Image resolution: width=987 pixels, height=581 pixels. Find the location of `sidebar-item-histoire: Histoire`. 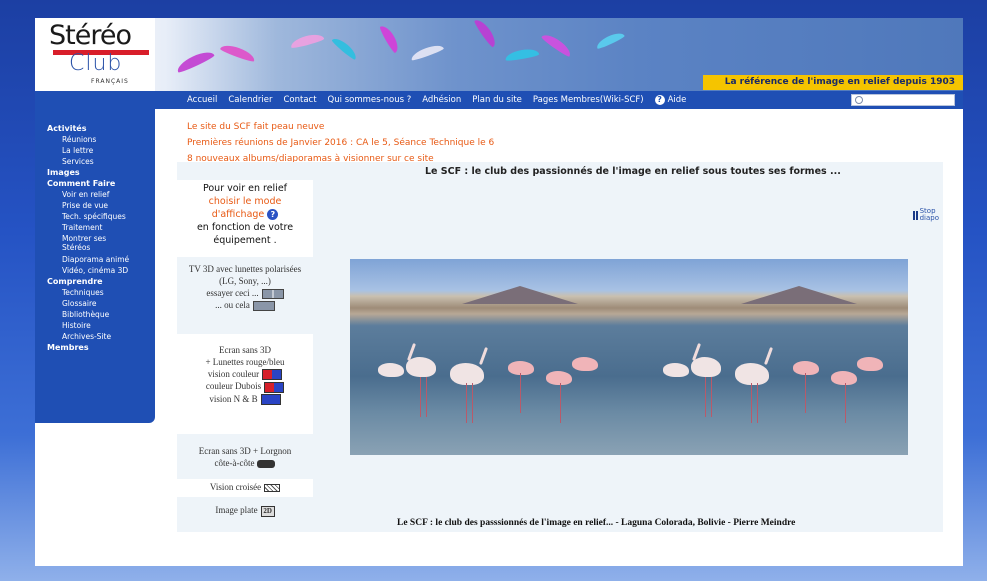

sidebar-item-histoire: Histoire is located at coordinates (101, 325).